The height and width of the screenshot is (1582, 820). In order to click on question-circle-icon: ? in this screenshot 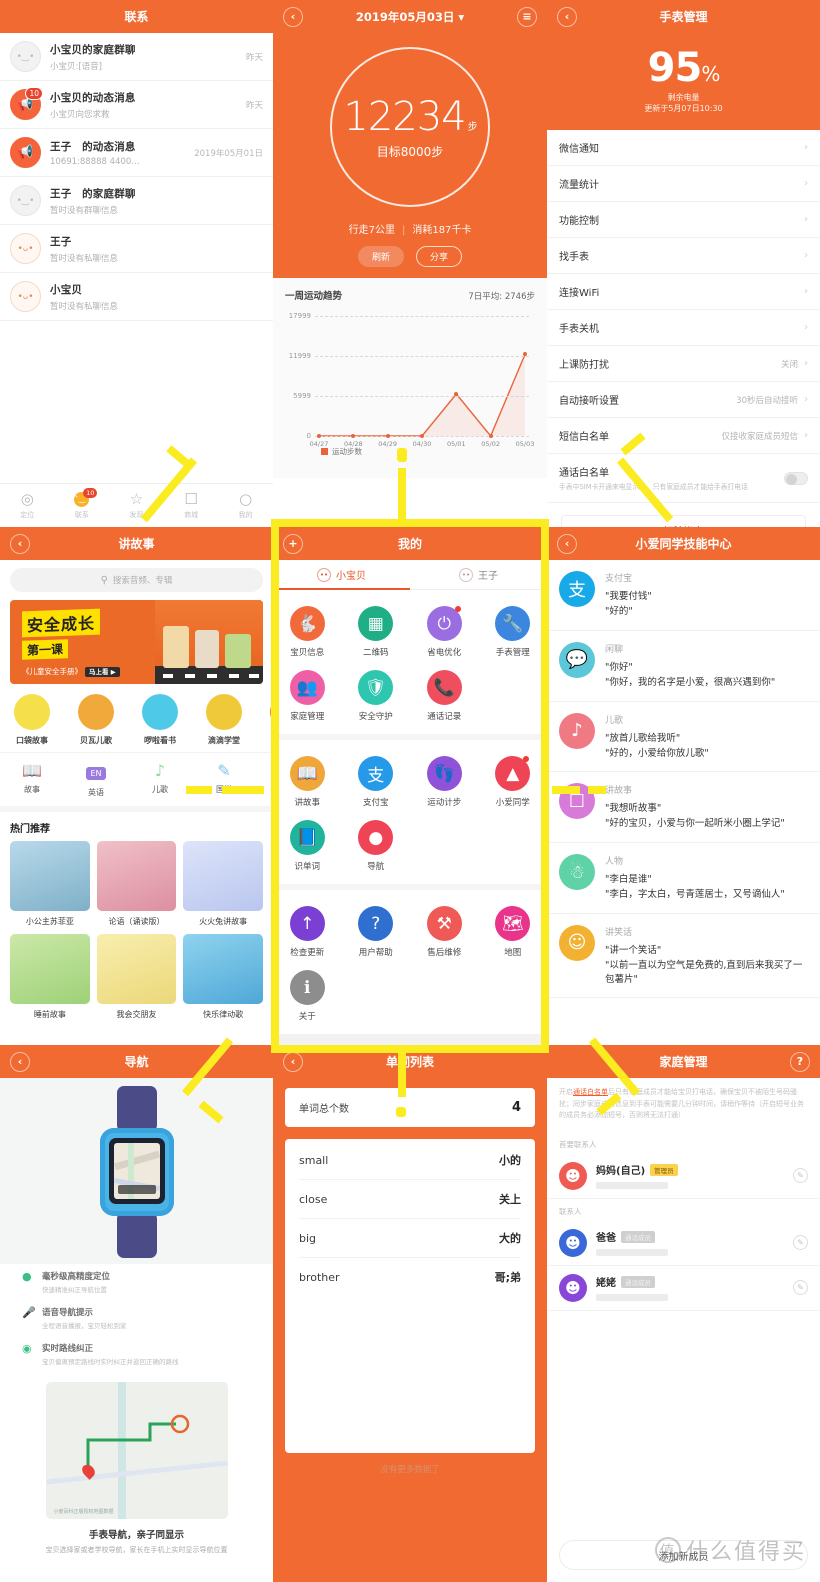, I will do `click(800, 1061)`.